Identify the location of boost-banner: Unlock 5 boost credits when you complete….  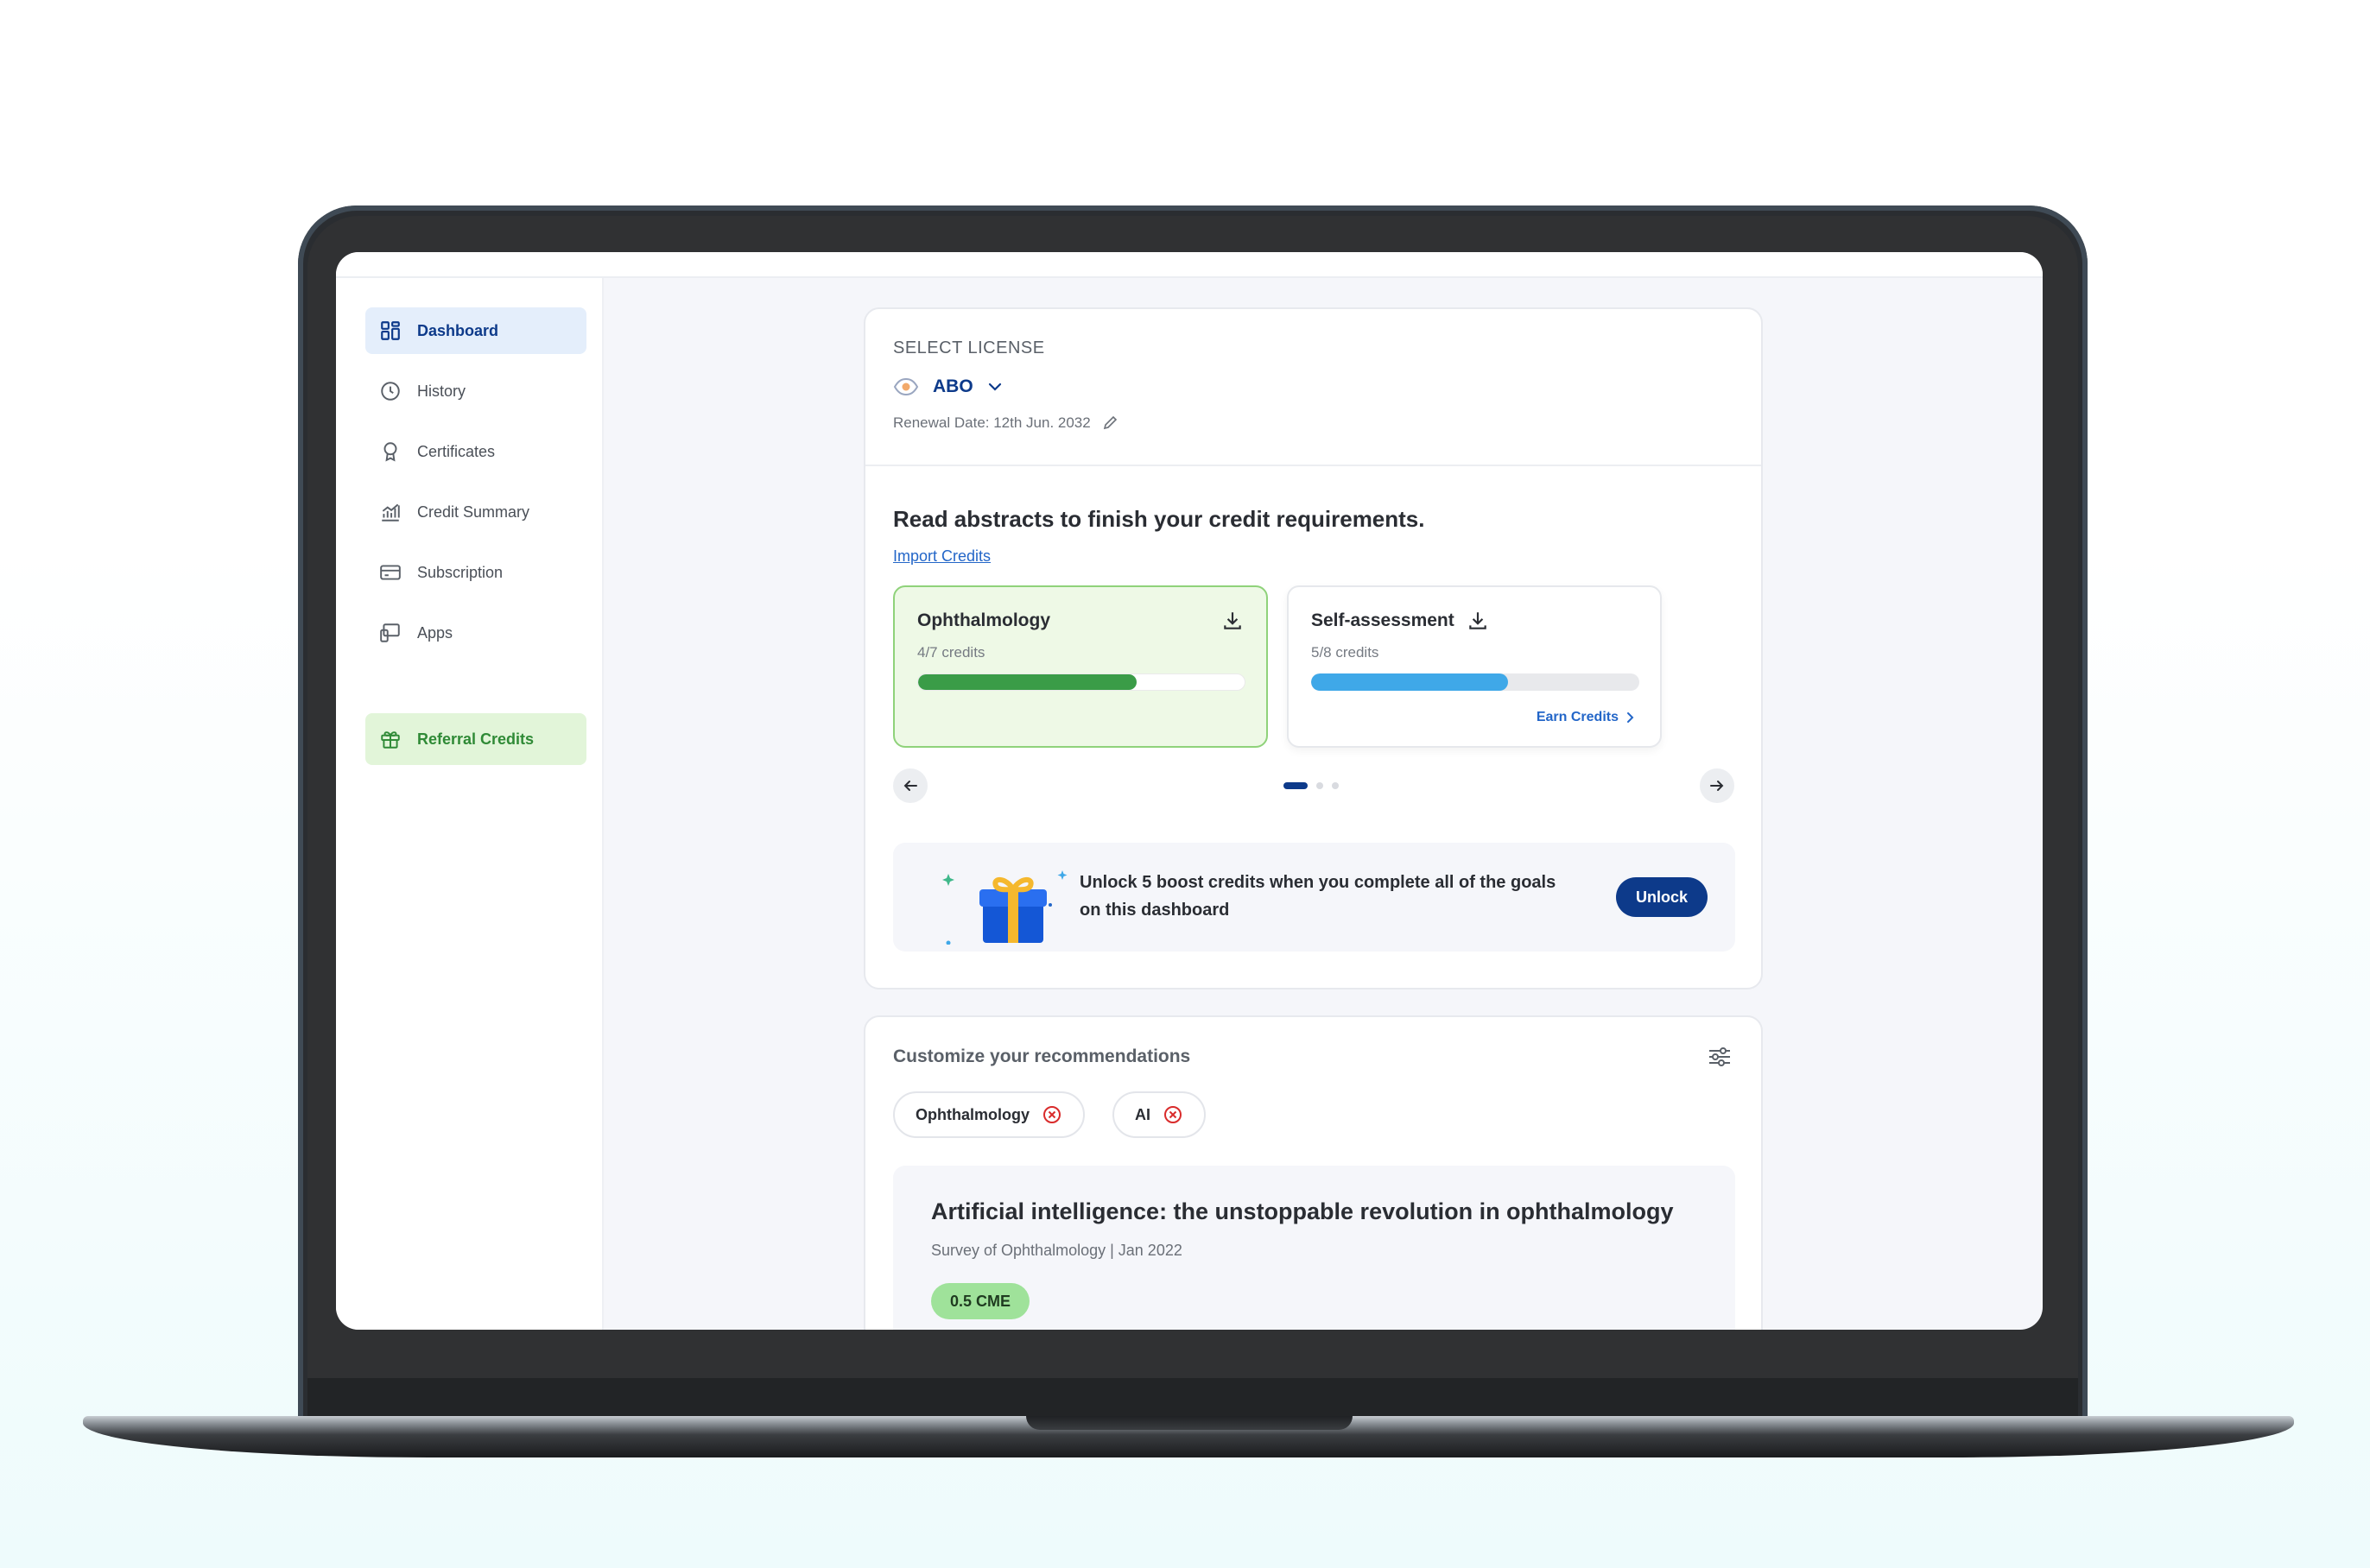
(1314, 897).